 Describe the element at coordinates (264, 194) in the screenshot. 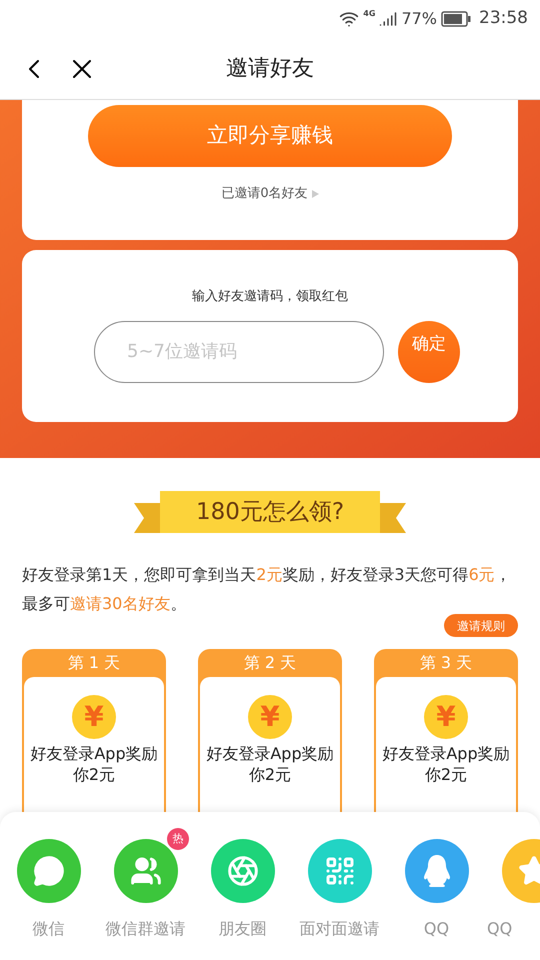

I see `invited-count-link: 已邀请0名好友` at that location.